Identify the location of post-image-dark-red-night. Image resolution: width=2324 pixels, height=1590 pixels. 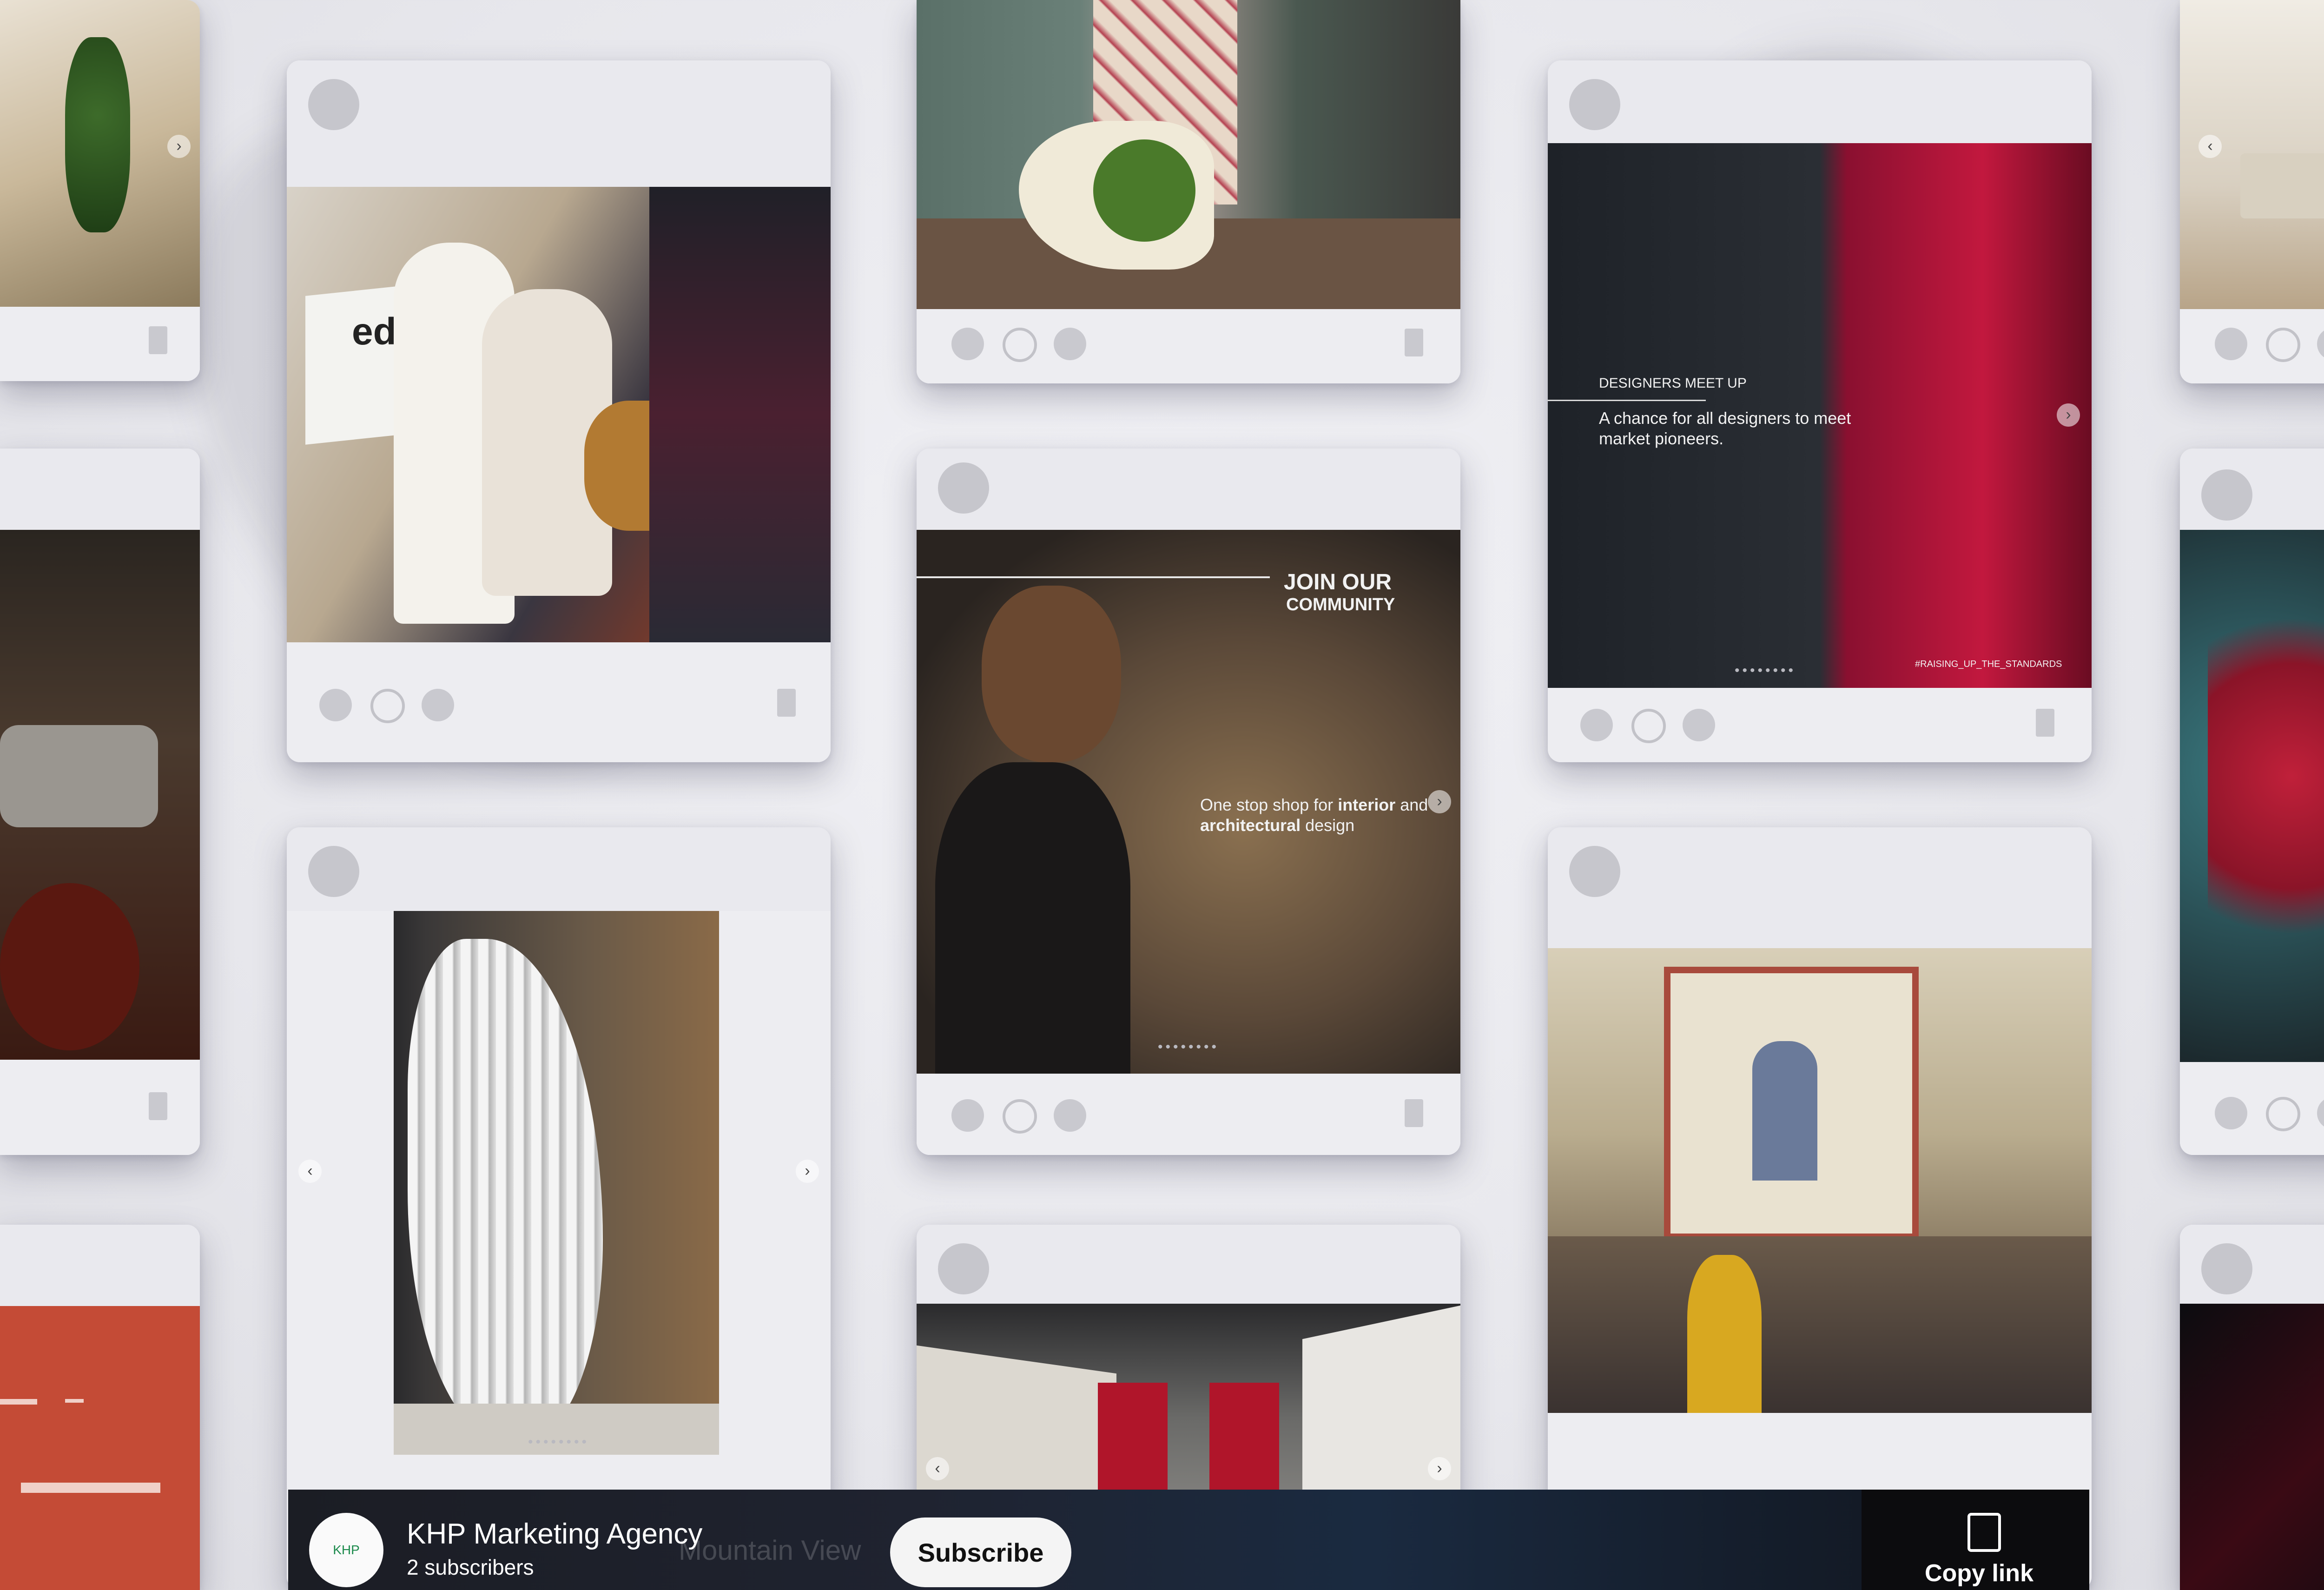
(2252, 1447).